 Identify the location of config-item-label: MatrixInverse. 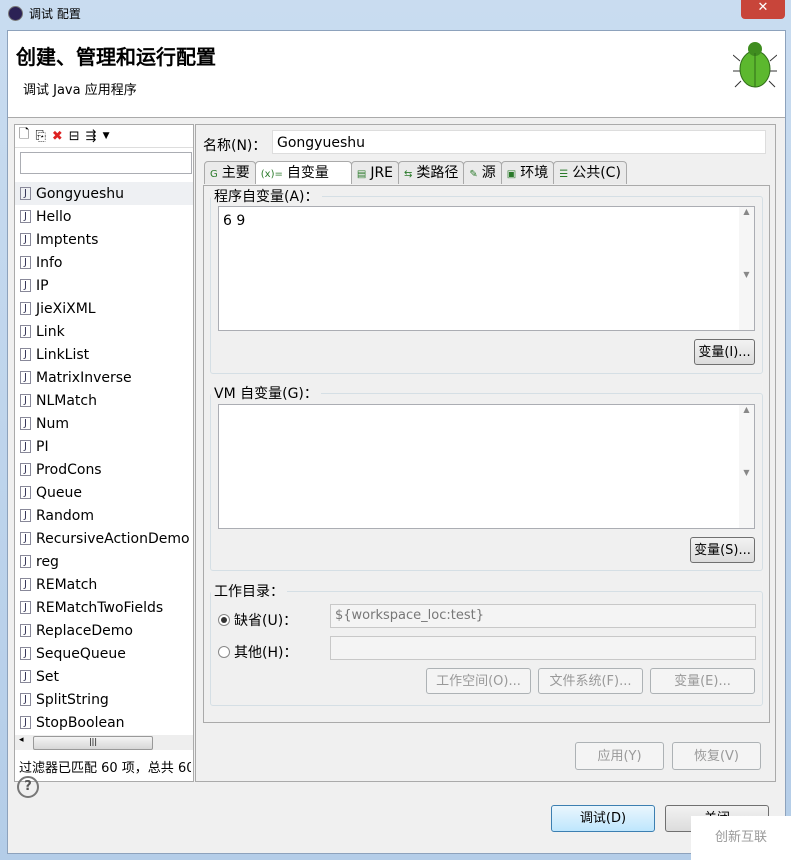
(84, 377).